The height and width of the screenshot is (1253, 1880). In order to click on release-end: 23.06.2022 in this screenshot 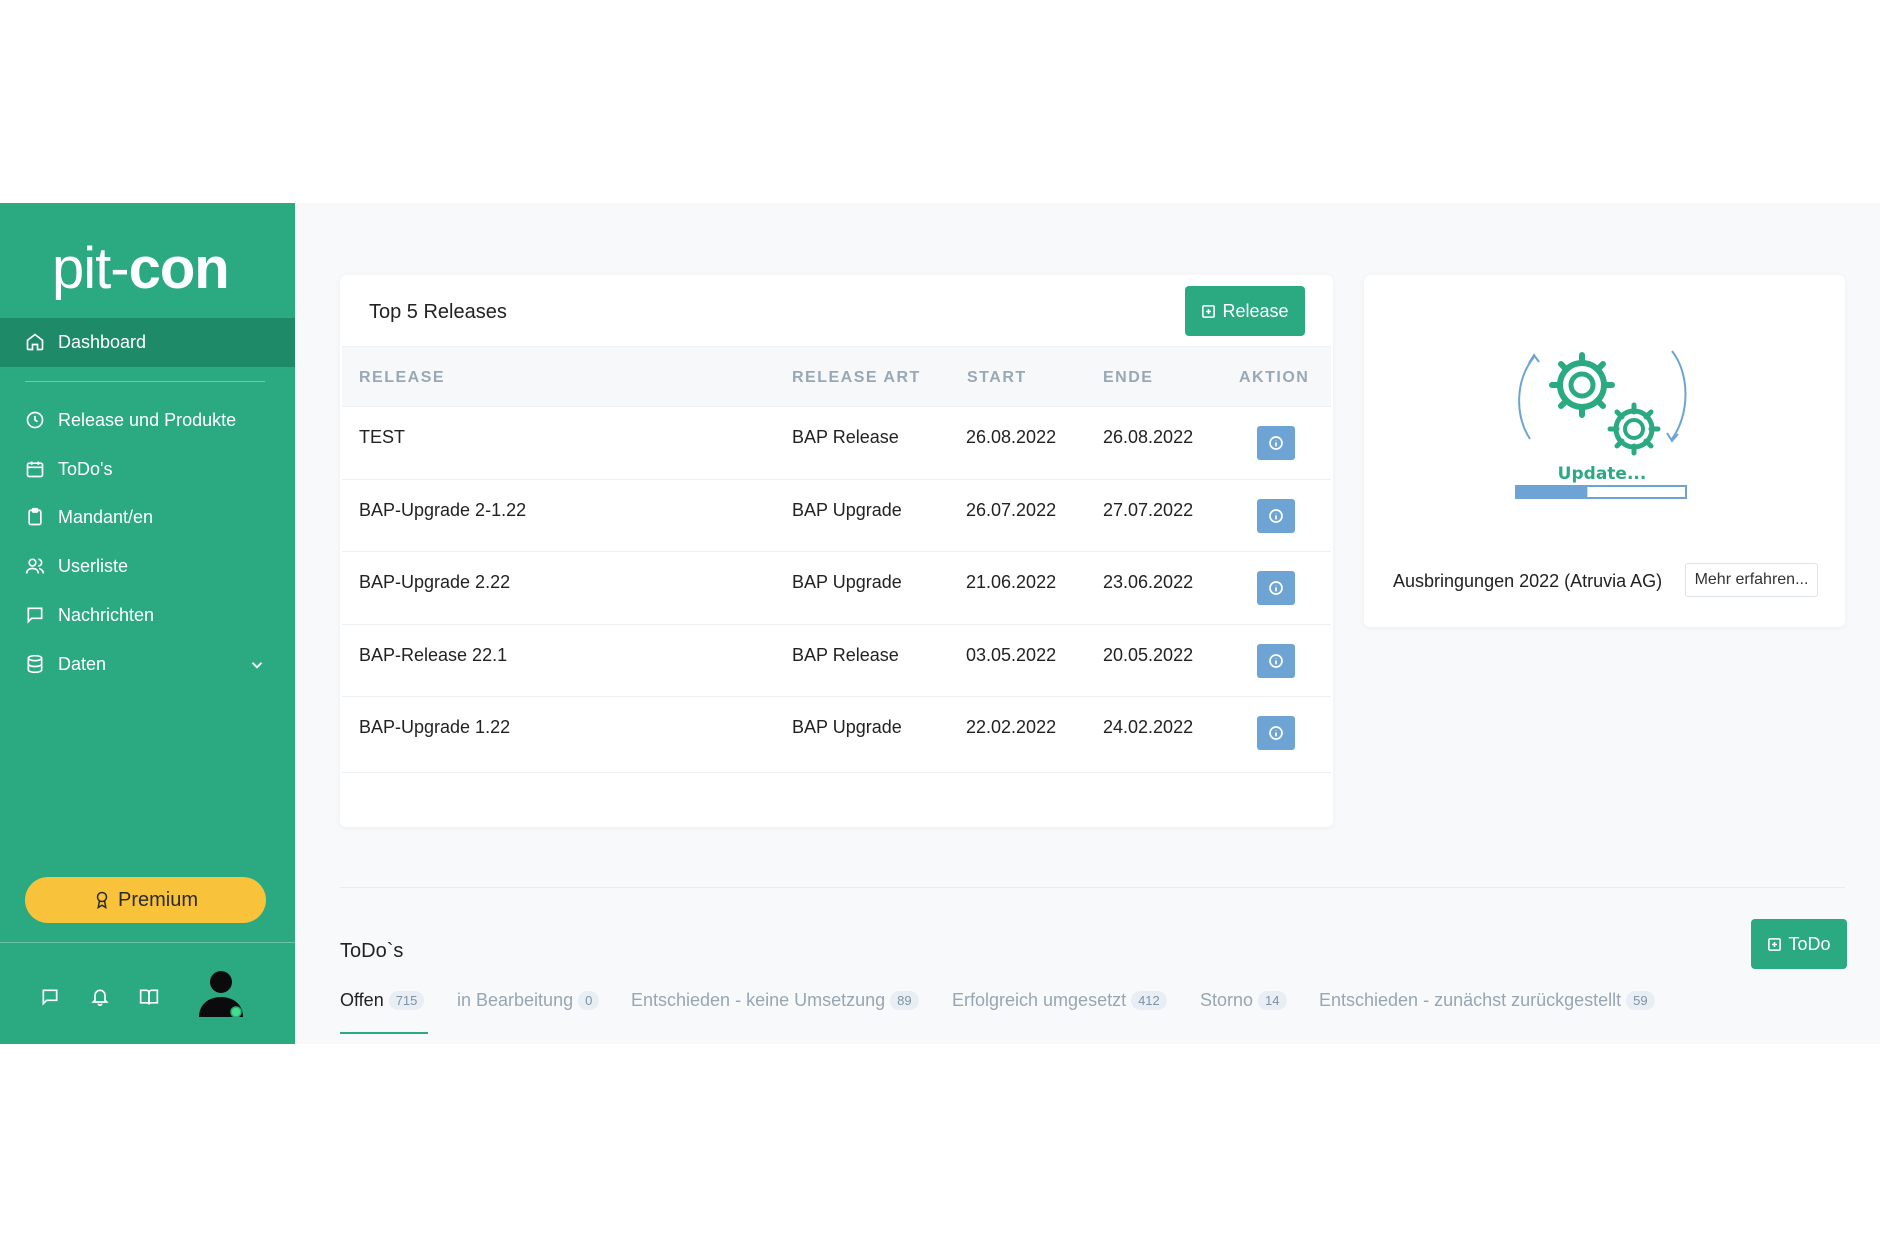, I will do `click(1148, 582)`.